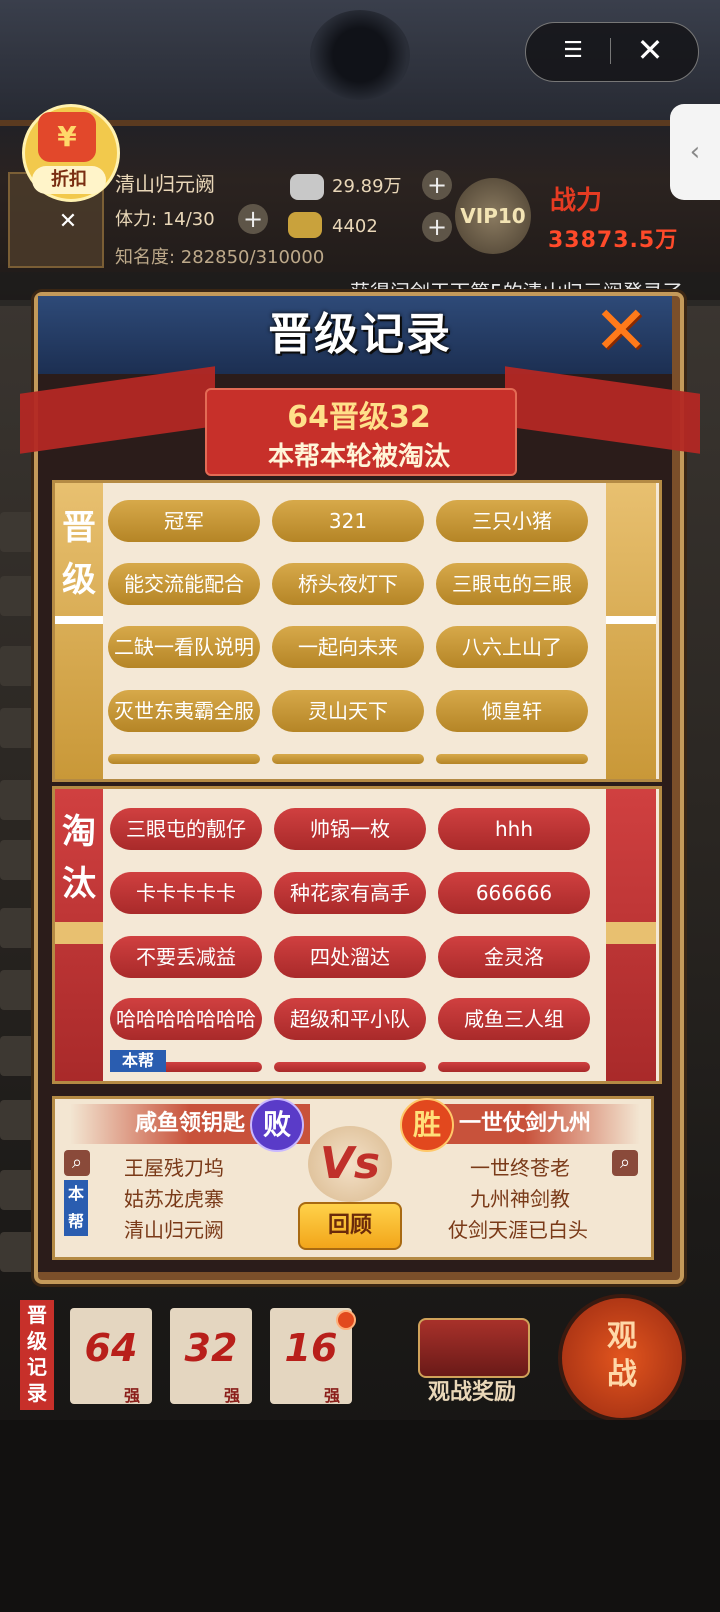 This screenshot has width=720, height=1612. What do you see at coordinates (68, 222) in the screenshot?
I see `dismiss-discount-icon: ✕` at bounding box center [68, 222].